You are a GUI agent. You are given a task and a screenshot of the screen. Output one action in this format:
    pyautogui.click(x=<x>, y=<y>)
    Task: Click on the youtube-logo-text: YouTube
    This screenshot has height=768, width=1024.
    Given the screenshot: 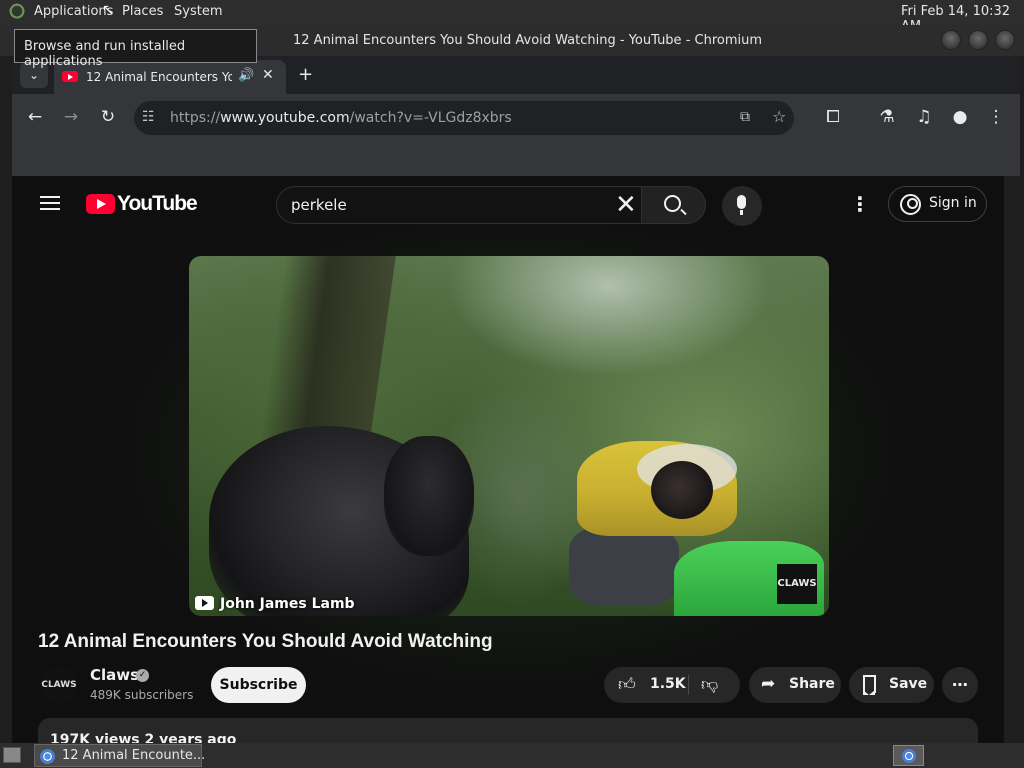 What is the action you would take?
    pyautogui.click(x=157, y=204)
    